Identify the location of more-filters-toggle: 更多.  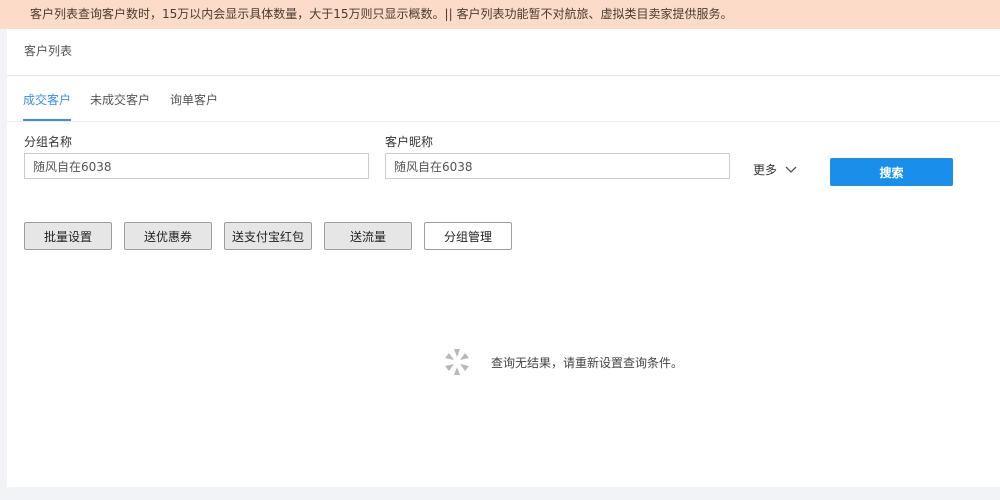
(775, 169).